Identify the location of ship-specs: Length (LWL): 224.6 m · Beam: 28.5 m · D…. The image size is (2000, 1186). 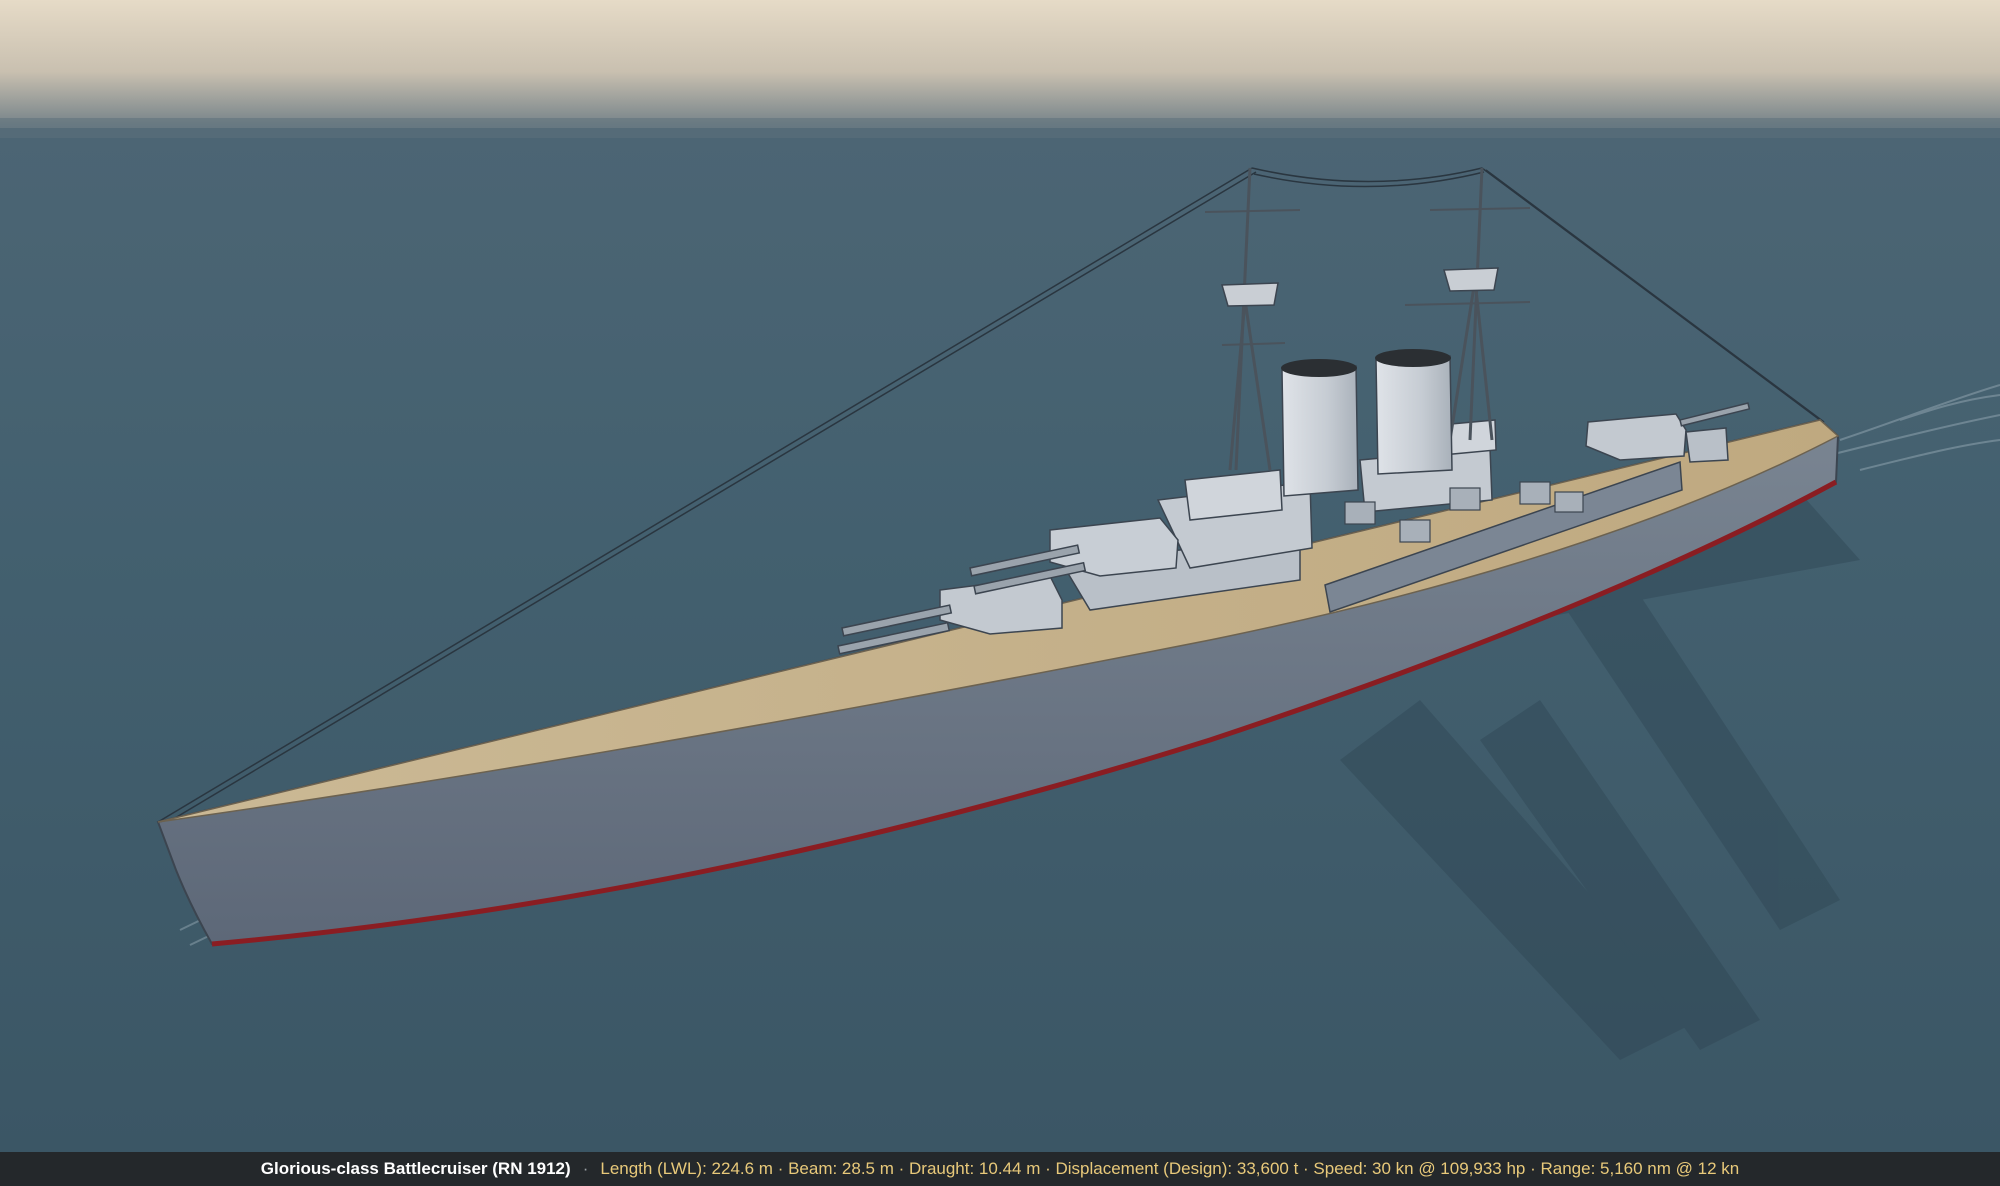
(1170, 1168).